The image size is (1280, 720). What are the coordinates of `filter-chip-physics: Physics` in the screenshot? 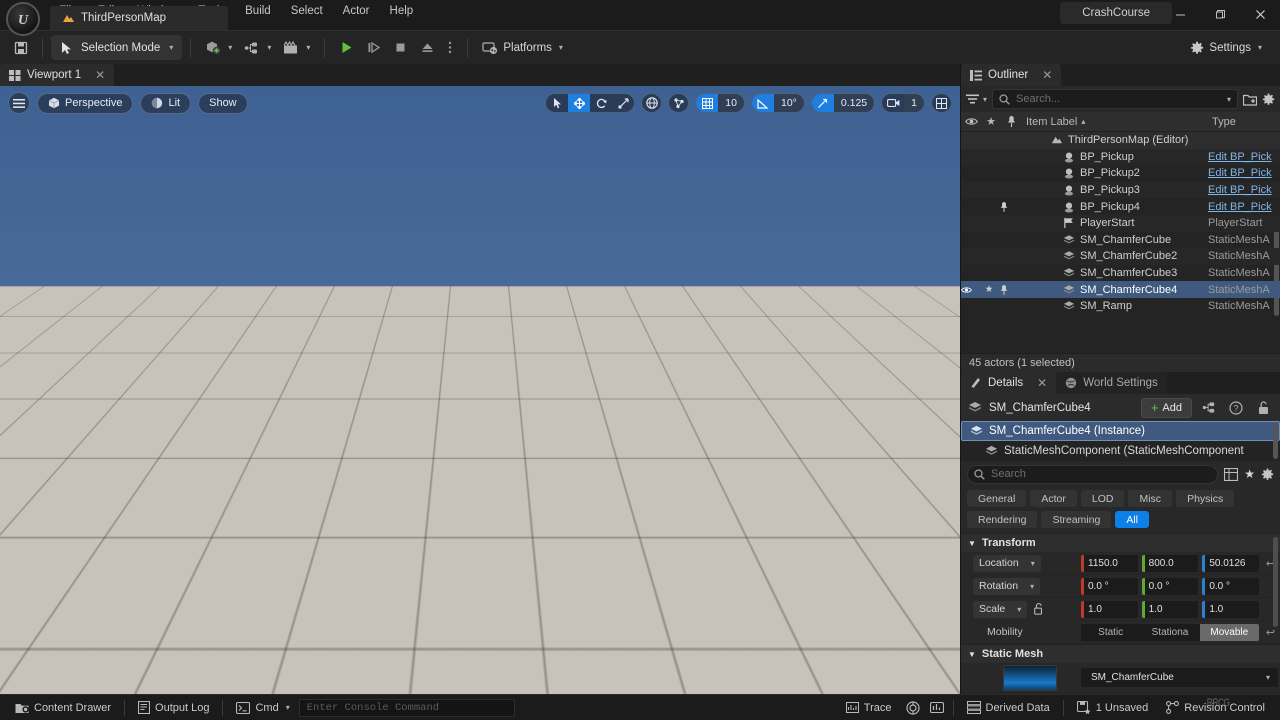 It's located at (1205, 498).